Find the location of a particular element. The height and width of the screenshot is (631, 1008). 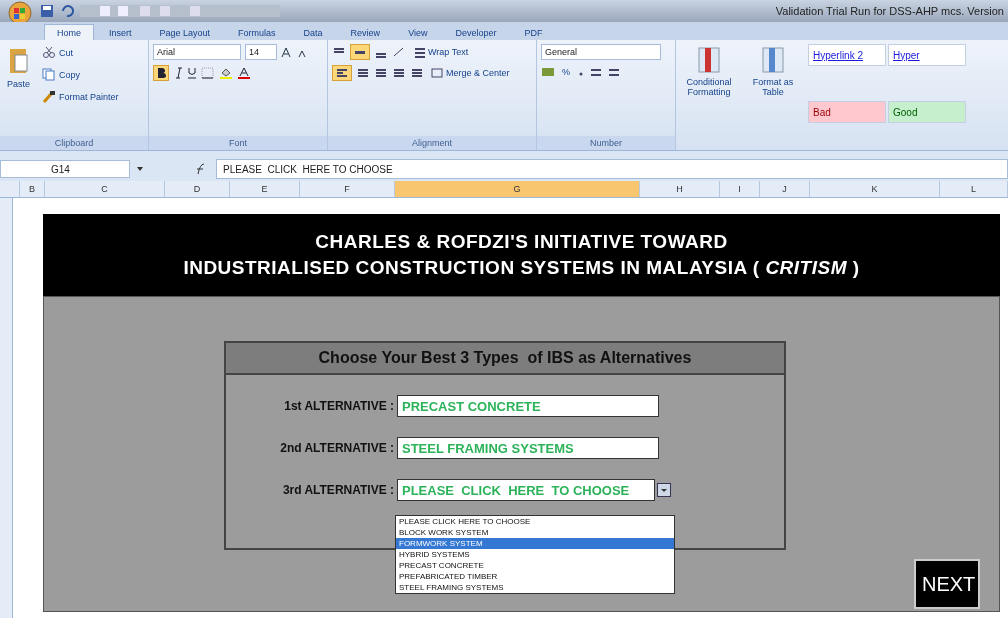

merge-center-button: Merge & Center is located at coordinates (470, 73).